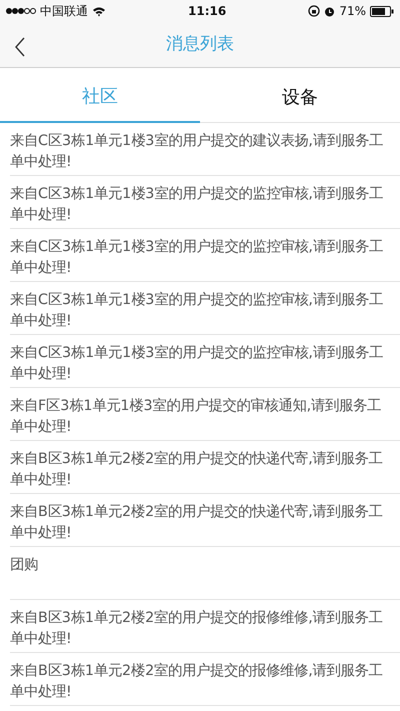 The width and height of the screenshot is (400, 711). Describe the element at coordinates (99, 11) in the screenshot. I see `wifi-icon` at that location.